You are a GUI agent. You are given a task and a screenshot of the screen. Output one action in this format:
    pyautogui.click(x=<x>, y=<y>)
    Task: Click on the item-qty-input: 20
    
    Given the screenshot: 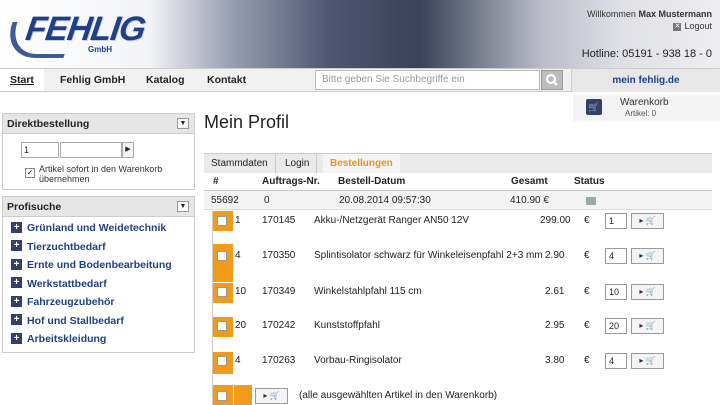 What is the action you would take?
    pyautogui.click(x=616, y=326)
    